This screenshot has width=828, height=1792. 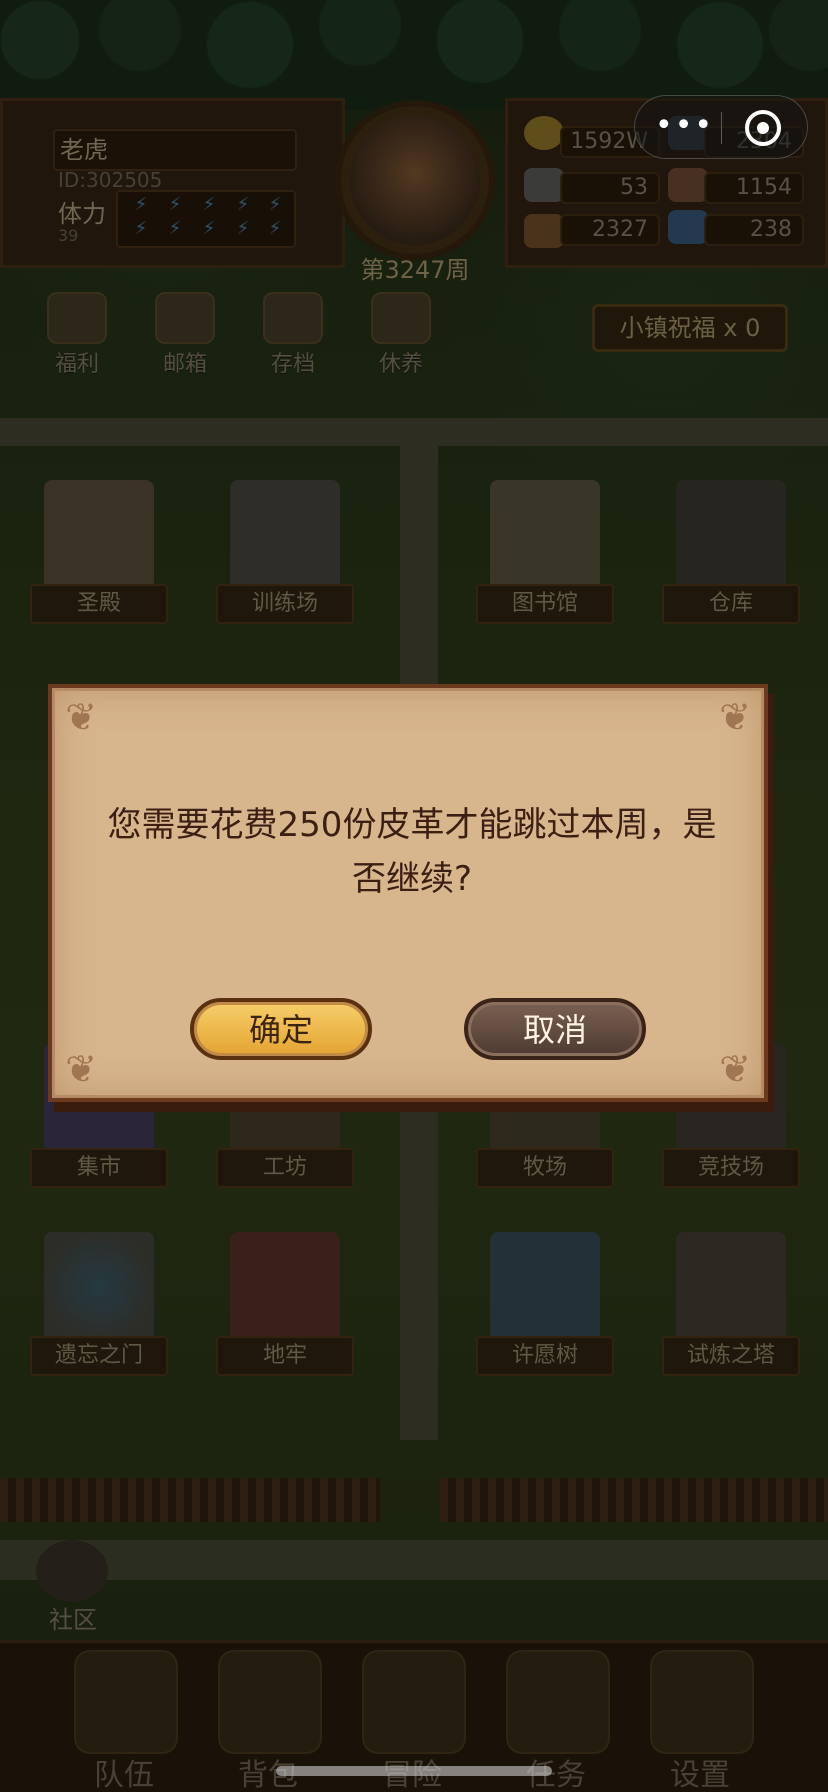 I want to click on home-indicator, so click(x=414, y=1771).